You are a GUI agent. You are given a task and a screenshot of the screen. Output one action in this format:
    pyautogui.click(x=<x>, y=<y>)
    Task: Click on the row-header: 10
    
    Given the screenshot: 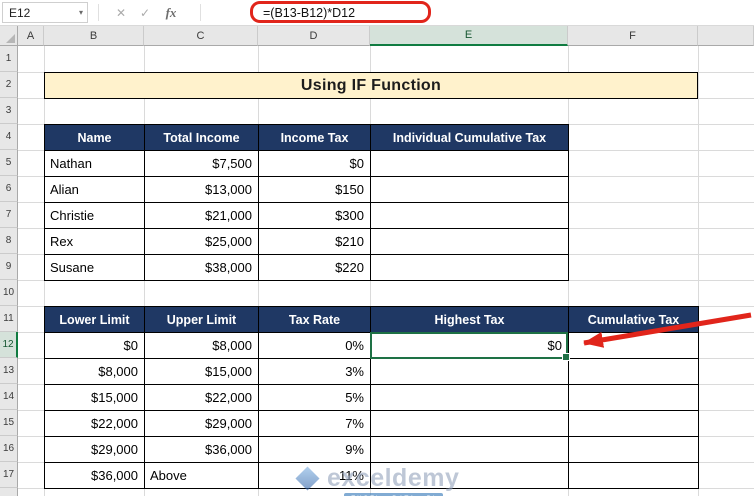 What is the action you would take?
    pyautogui.click(x=9, y=293)
    